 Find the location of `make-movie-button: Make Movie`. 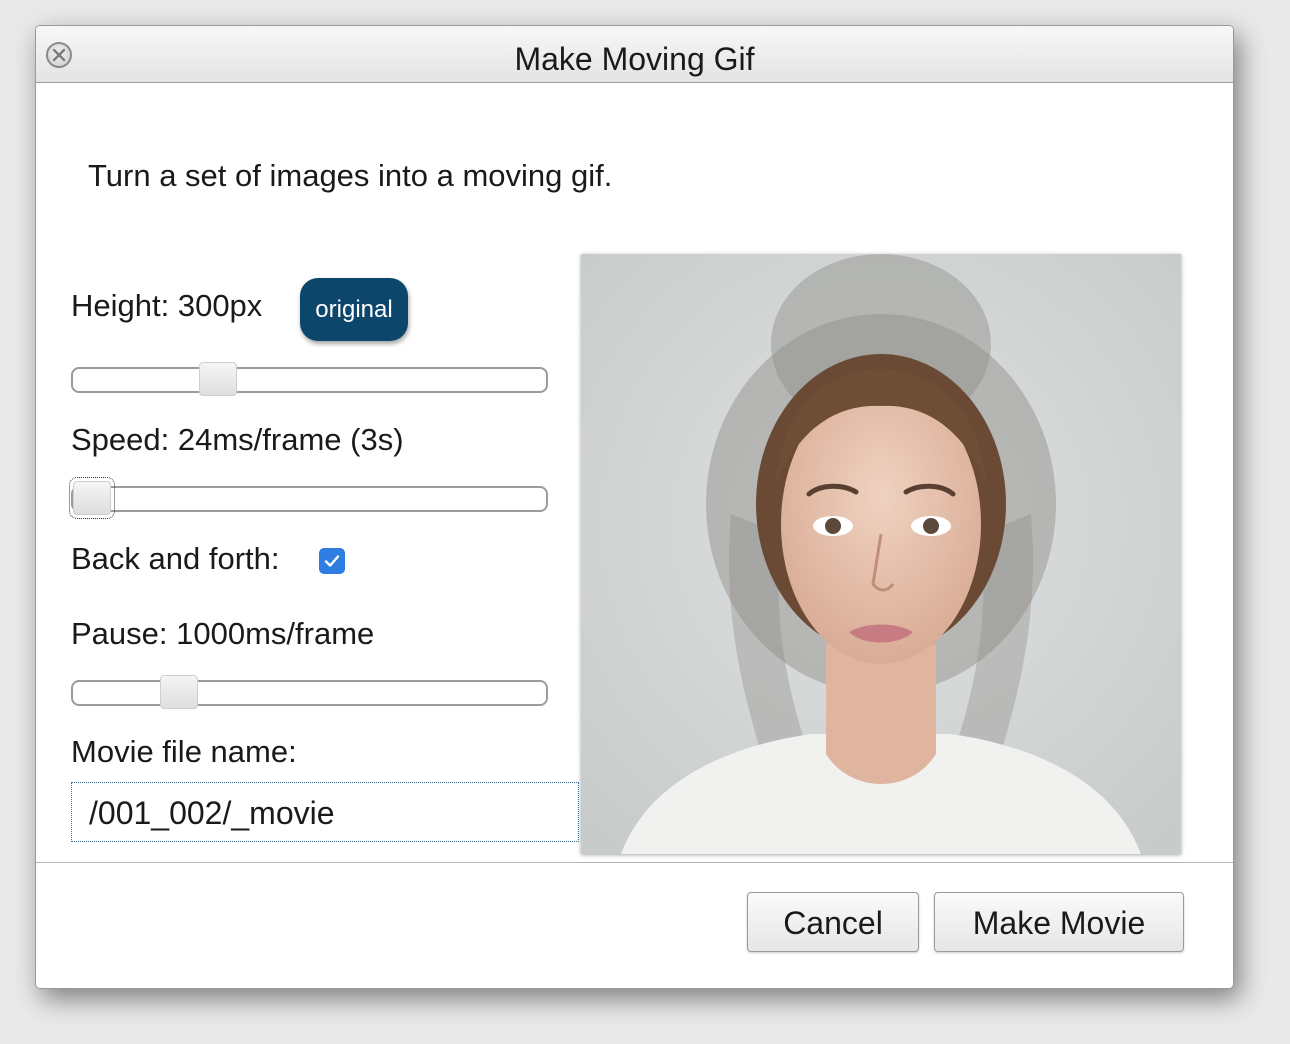

make-movie-button: Make Movie is located at coordinates (1059, 922).